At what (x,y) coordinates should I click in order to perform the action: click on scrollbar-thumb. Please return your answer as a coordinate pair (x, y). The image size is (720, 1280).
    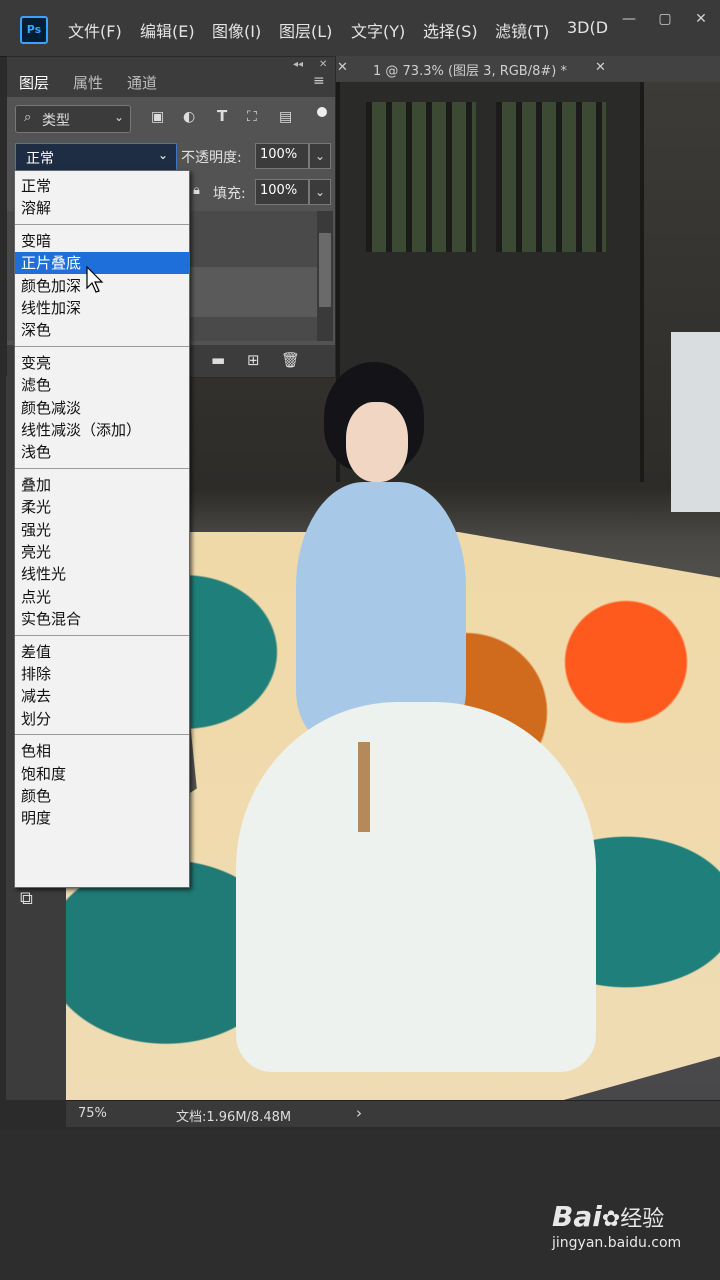
    Looking at the image, I should click on (325, 270).